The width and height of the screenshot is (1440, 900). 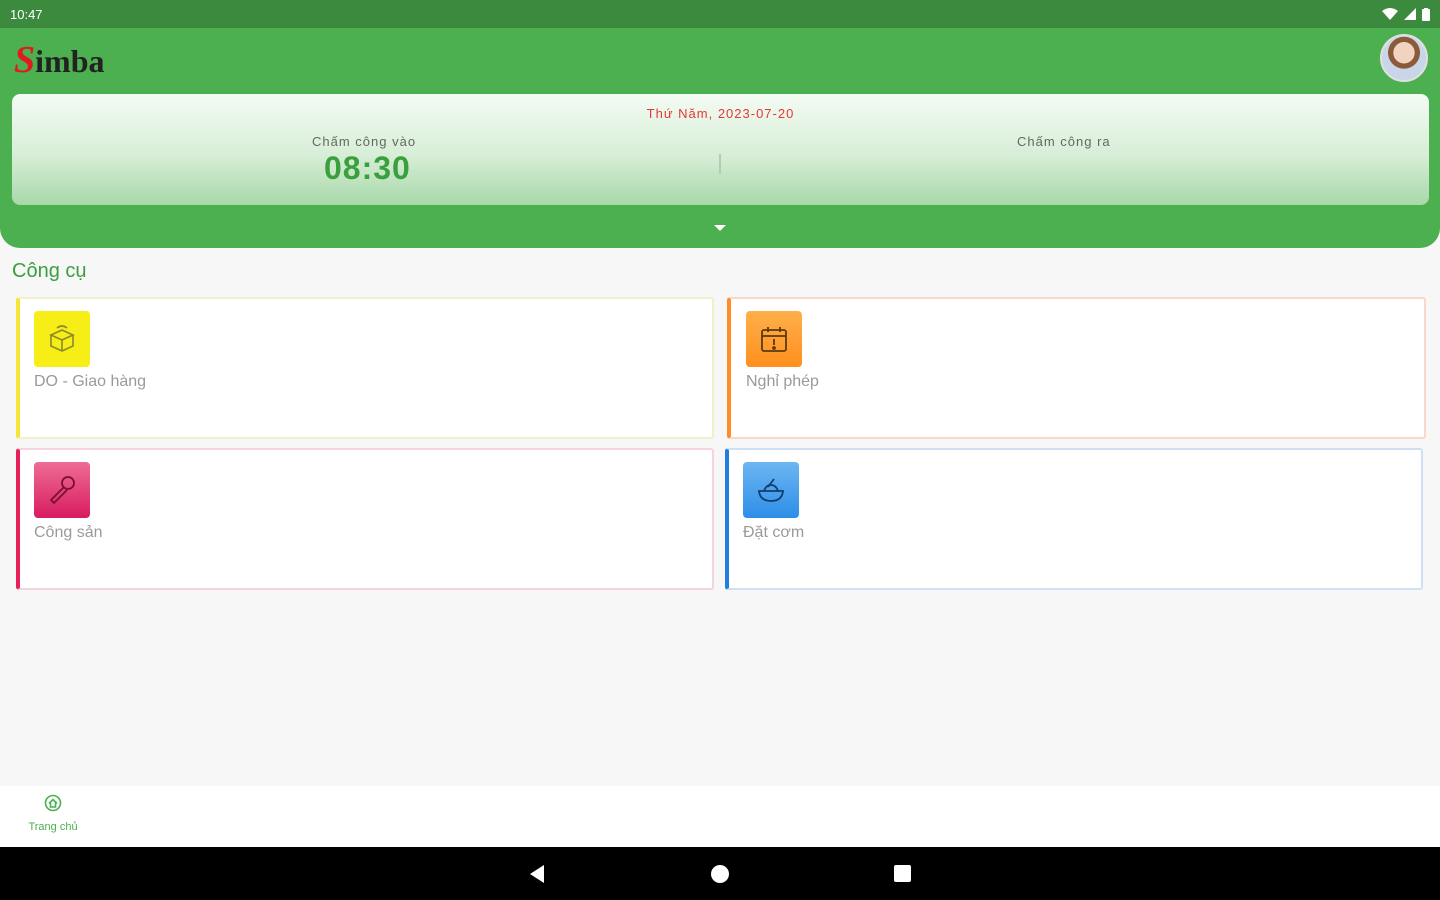 What do you see at coordinates (367, 168) in the screenshot?
I see `check-in-time: 08:30` at bounding box center [367, 168].